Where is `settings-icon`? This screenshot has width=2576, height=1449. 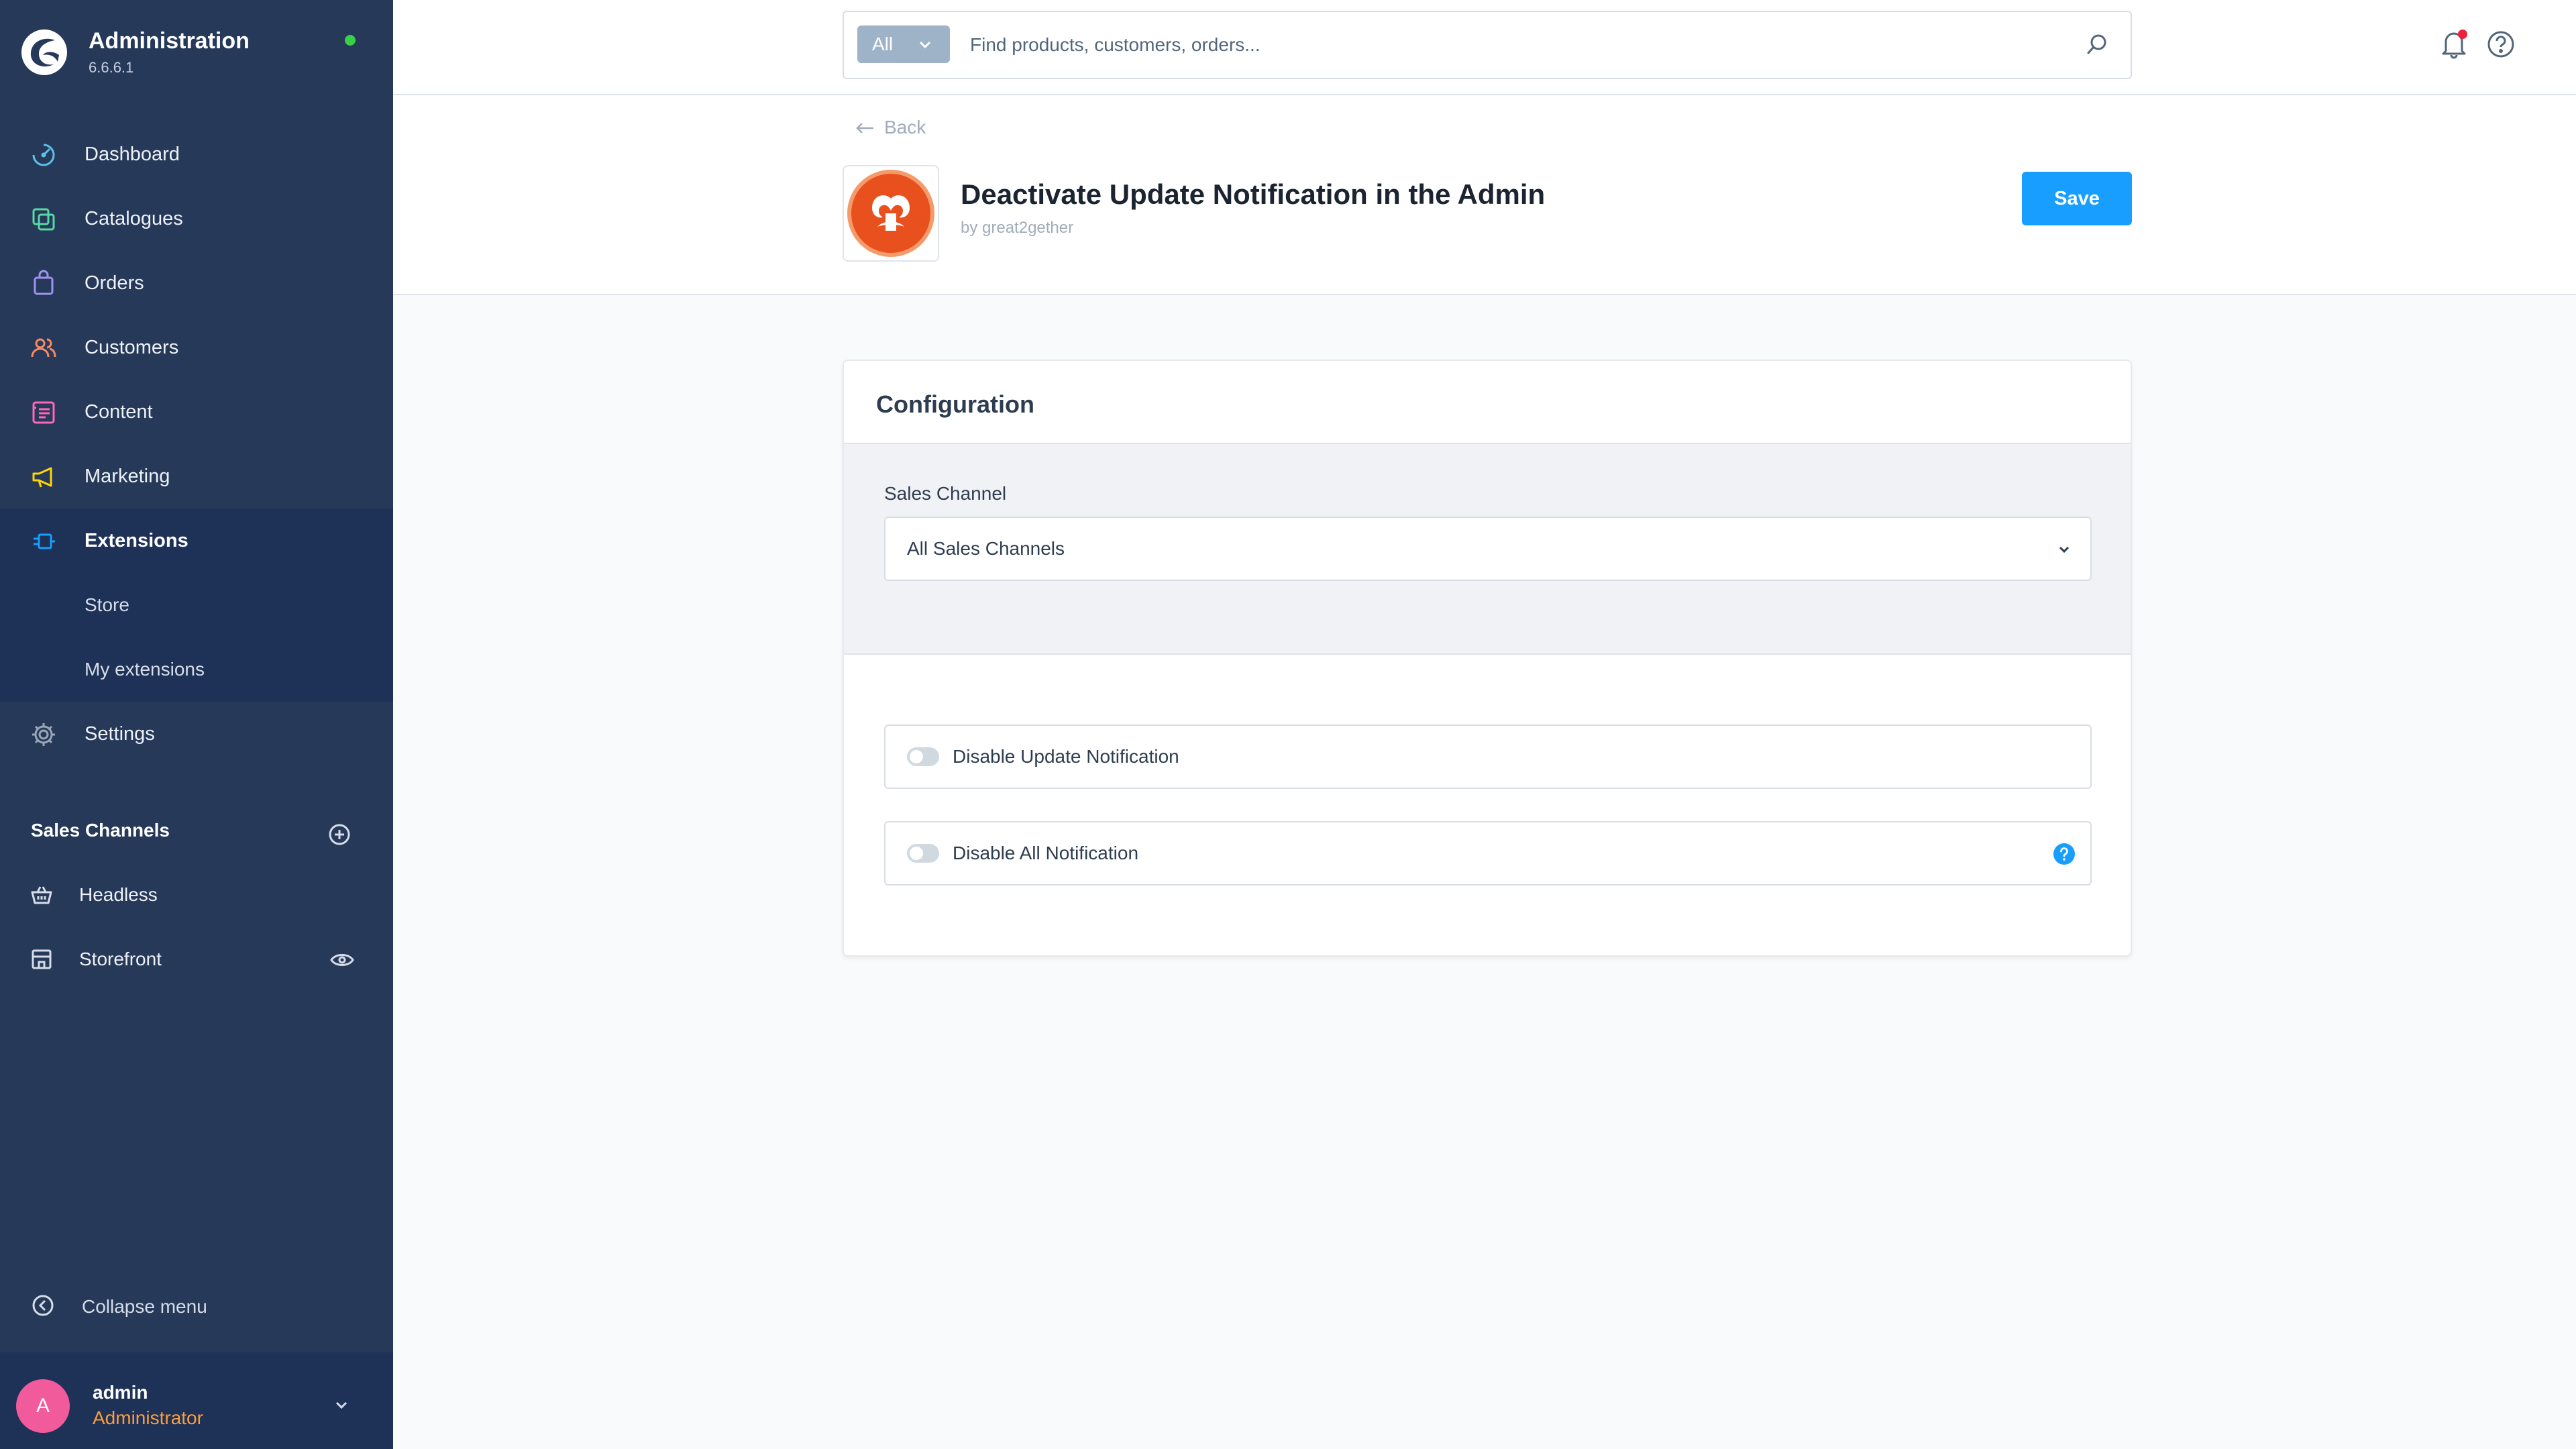 settings-icon is located at coordinates (43, 734).